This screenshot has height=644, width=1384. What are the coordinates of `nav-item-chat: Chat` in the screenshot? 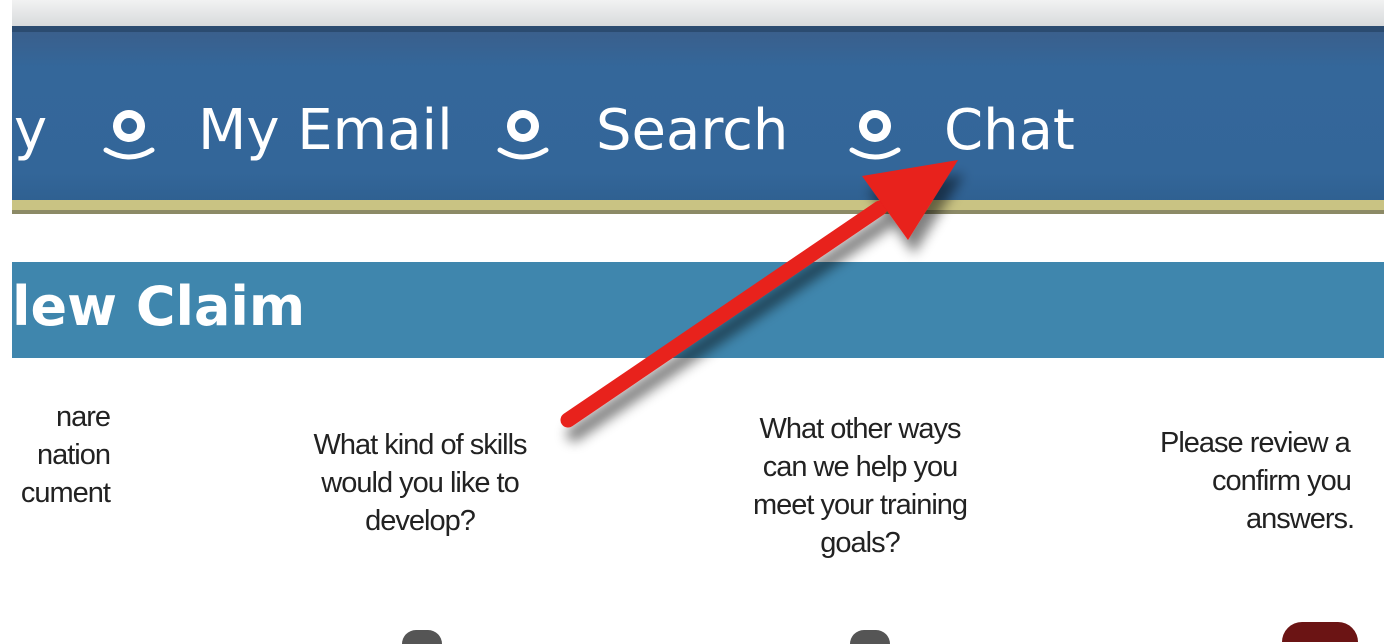 It's located at (1009, 131).